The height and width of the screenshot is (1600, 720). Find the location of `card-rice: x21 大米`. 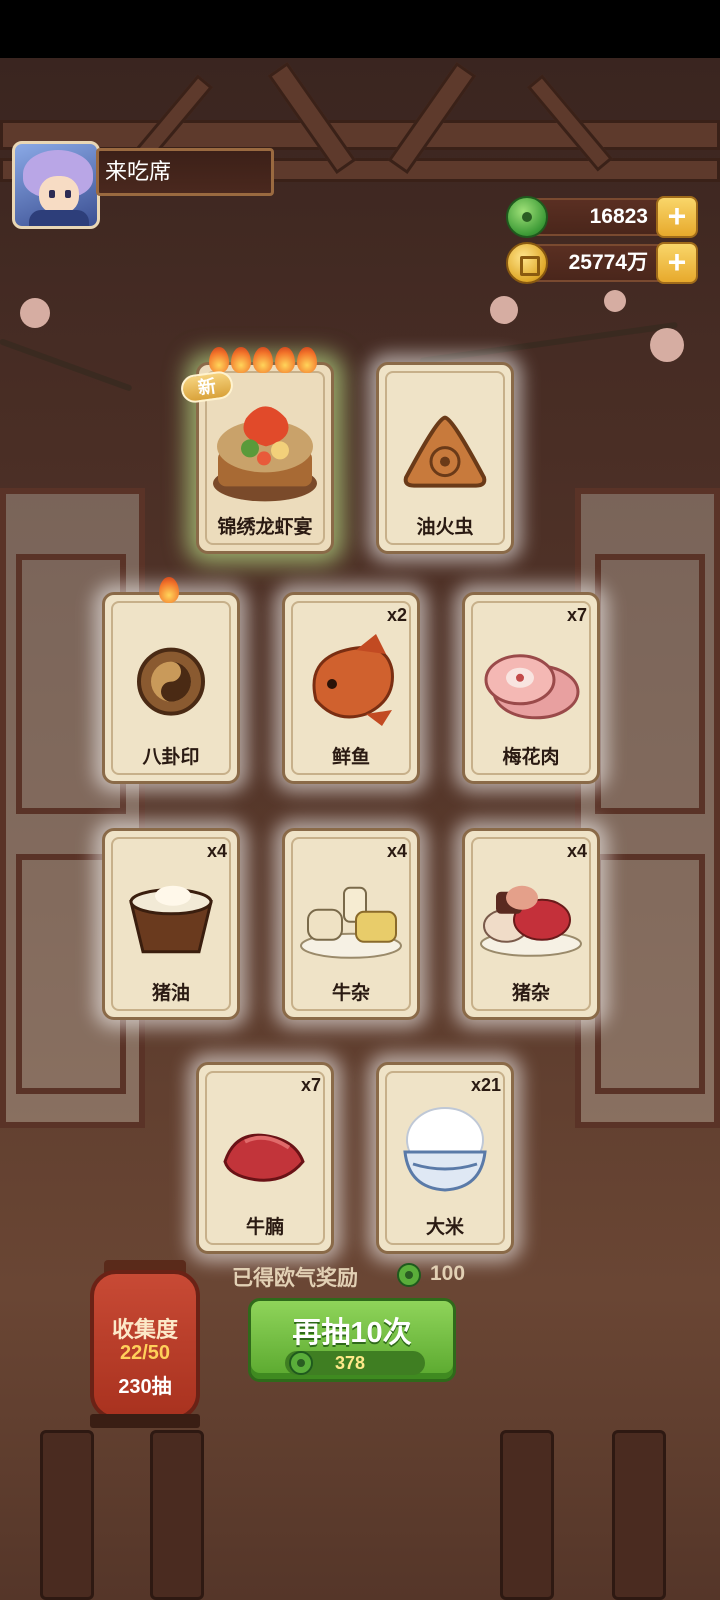

card-rice: x21 大米 is located at coordinates (445, 1158).